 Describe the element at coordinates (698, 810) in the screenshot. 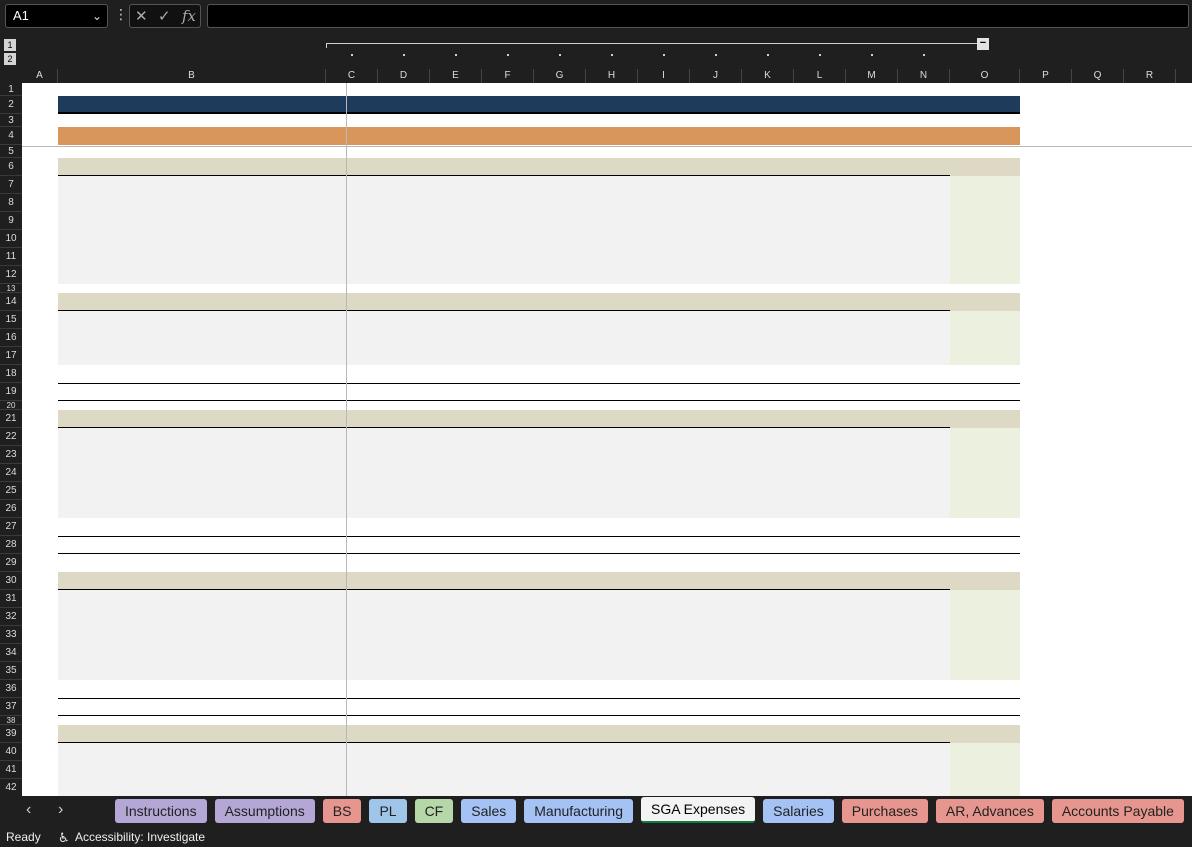

I see `tab-sga-expenses: SGA Expenses` at that location.